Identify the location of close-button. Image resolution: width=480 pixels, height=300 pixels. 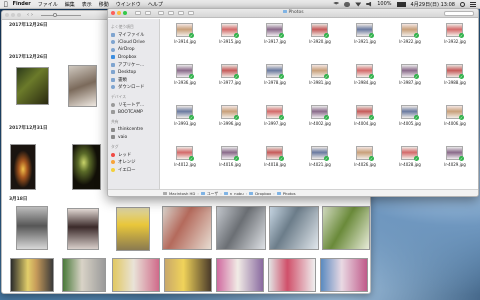
(7, 15).